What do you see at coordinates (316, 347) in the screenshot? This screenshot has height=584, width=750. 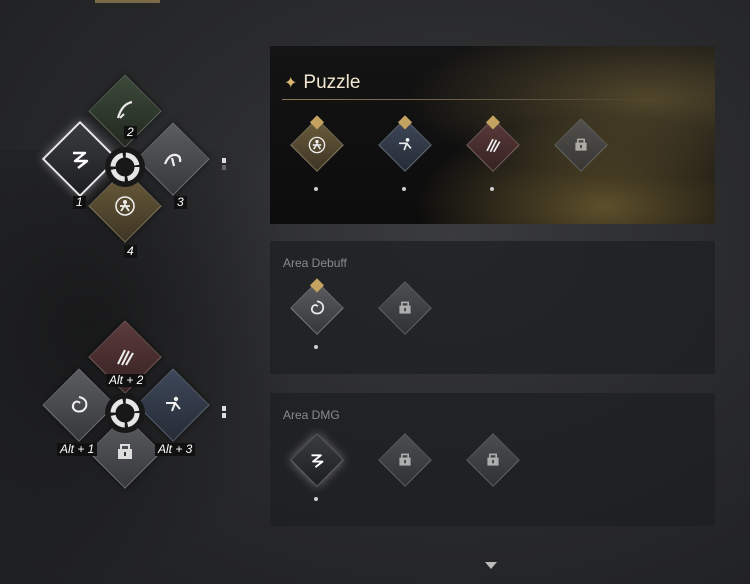 I see `debuff-skill-1-dot` at bounding box center [316, 347].